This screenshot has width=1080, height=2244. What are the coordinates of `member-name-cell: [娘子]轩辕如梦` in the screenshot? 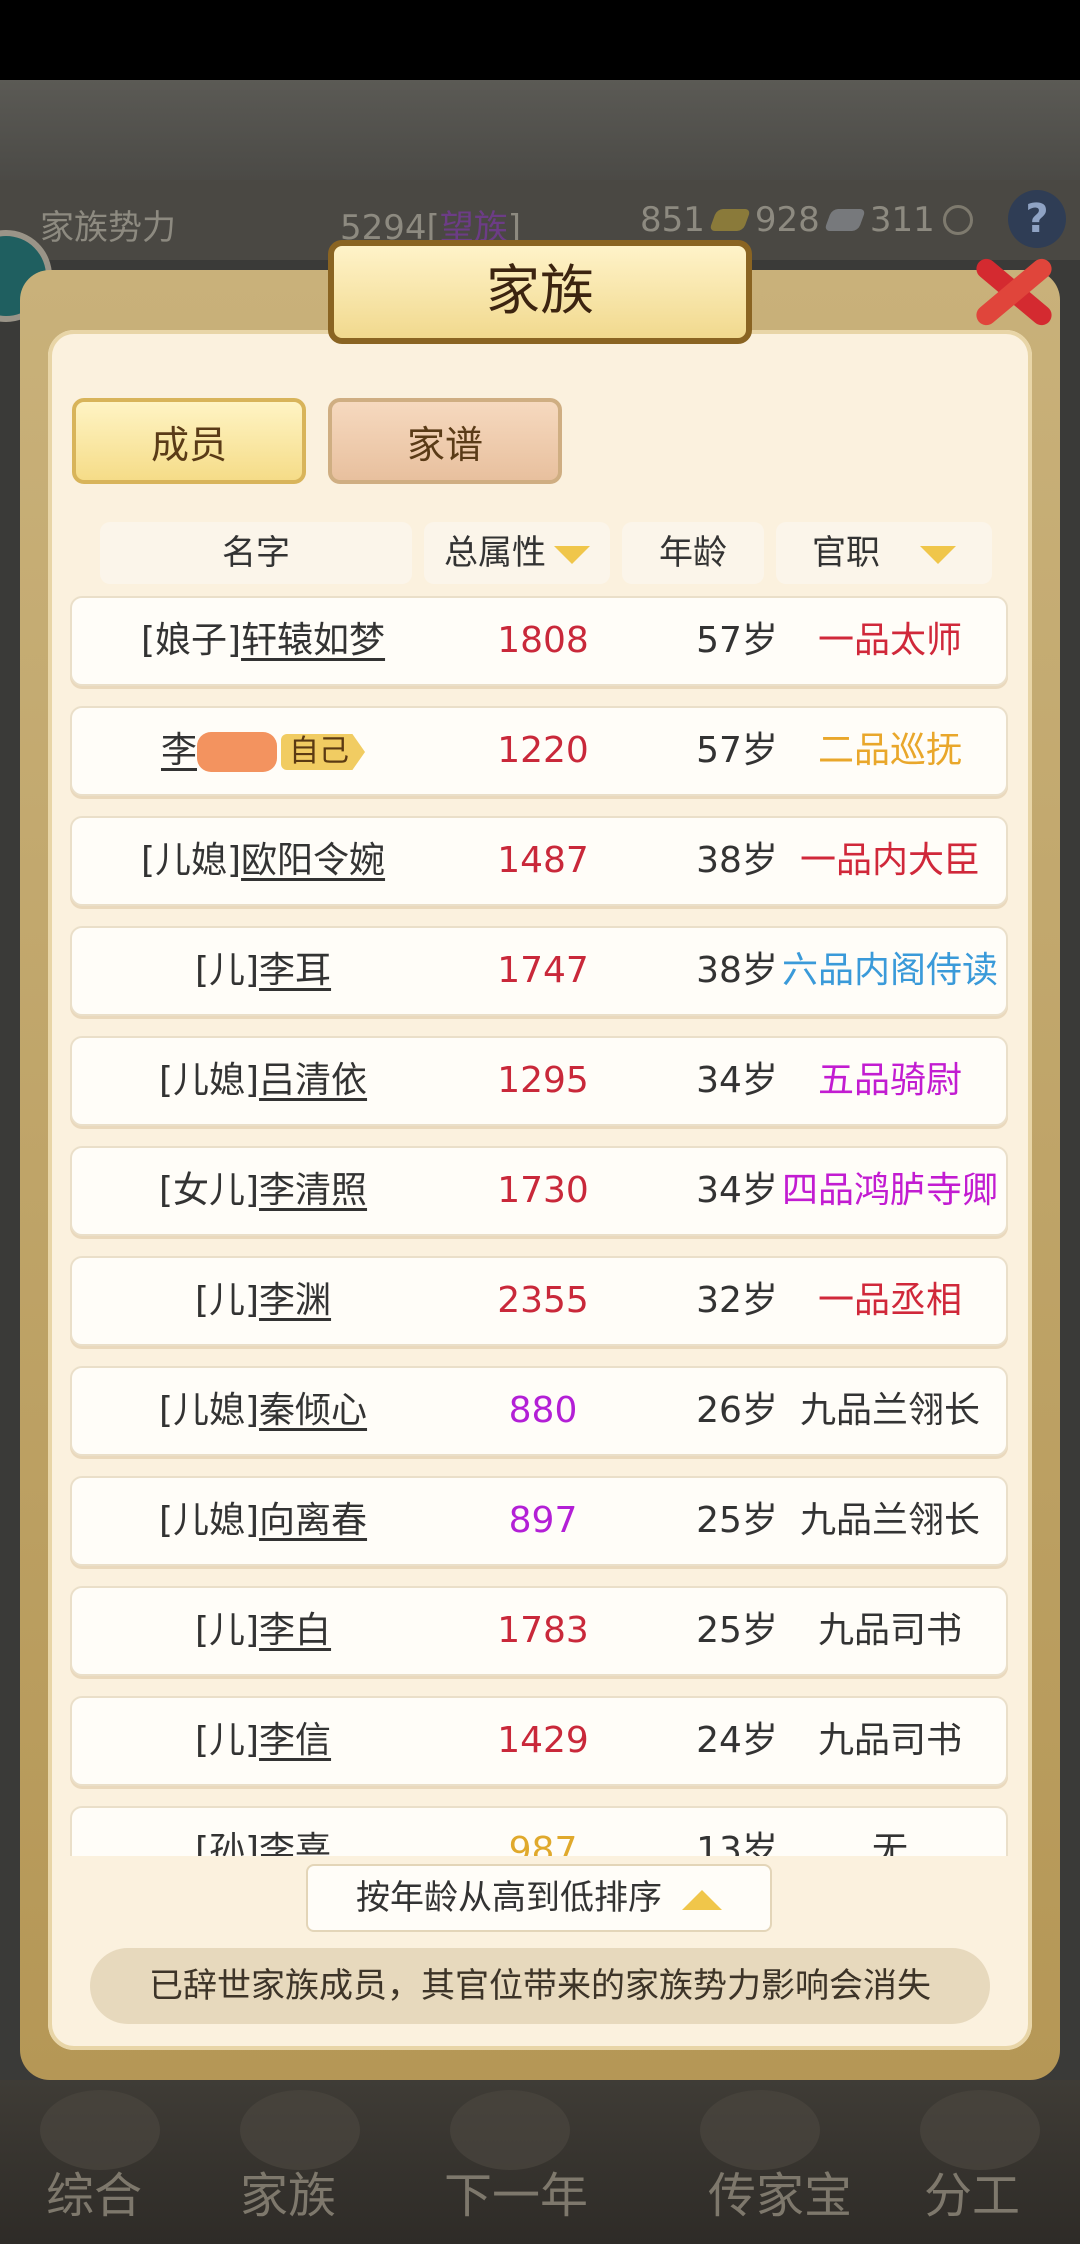 It's located at (263, 641).